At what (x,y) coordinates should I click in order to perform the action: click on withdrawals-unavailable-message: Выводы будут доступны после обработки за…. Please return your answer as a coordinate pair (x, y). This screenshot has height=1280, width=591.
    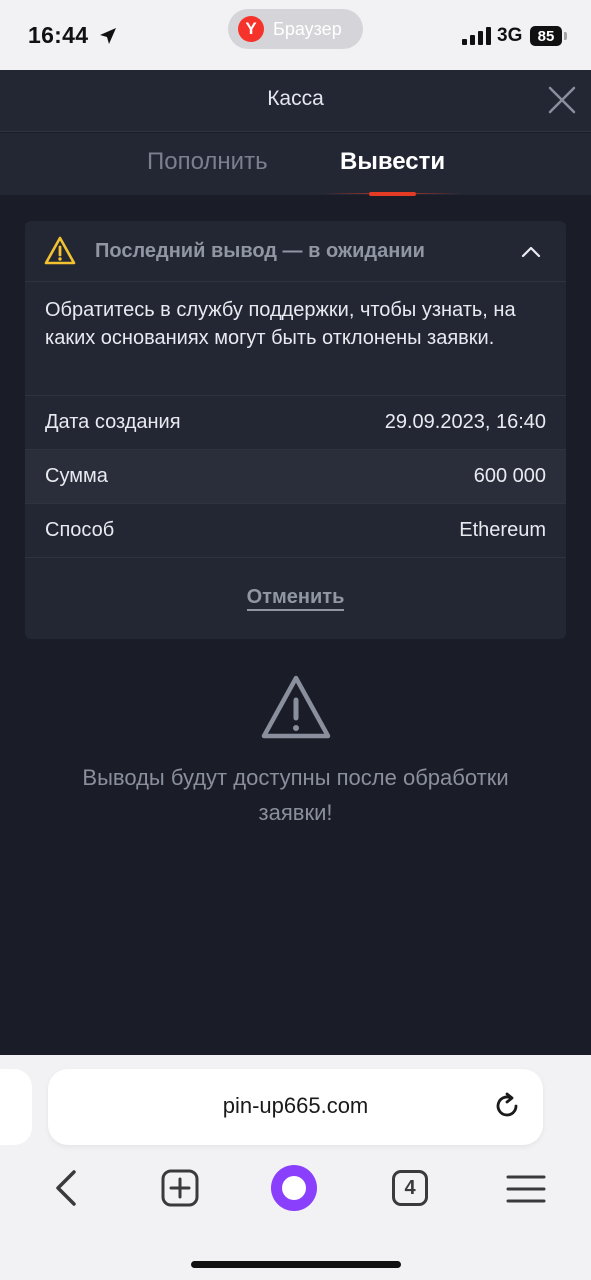
    Looking at the image, I should click on (295, 795).